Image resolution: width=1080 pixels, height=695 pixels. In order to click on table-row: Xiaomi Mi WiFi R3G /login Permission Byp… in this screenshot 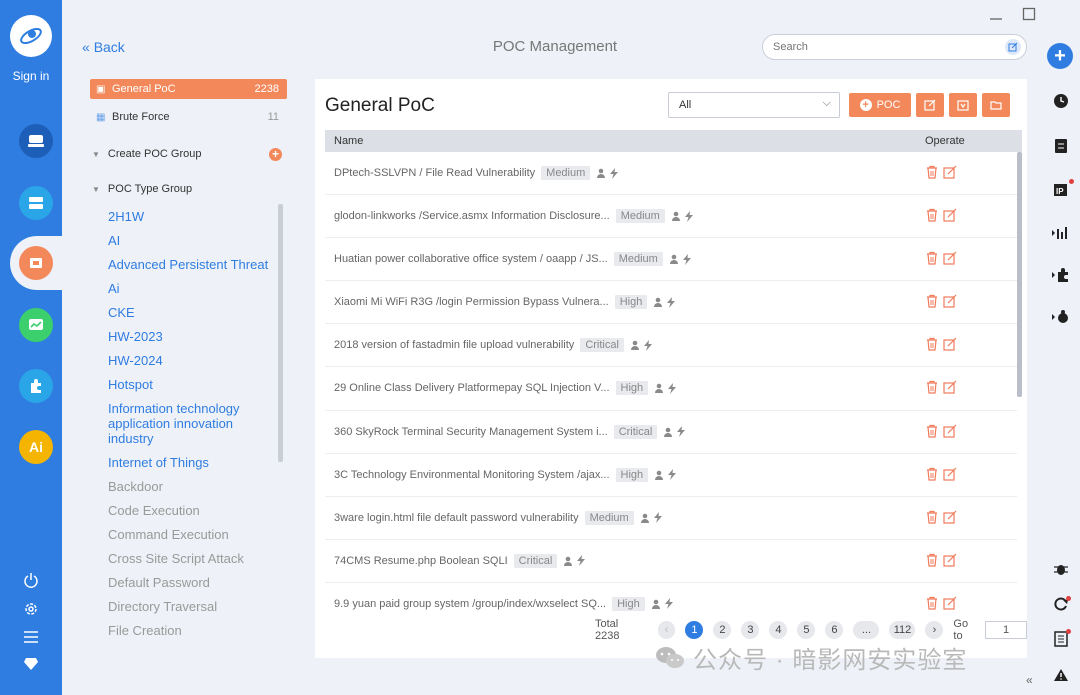, I will do `click(671, 303)`.